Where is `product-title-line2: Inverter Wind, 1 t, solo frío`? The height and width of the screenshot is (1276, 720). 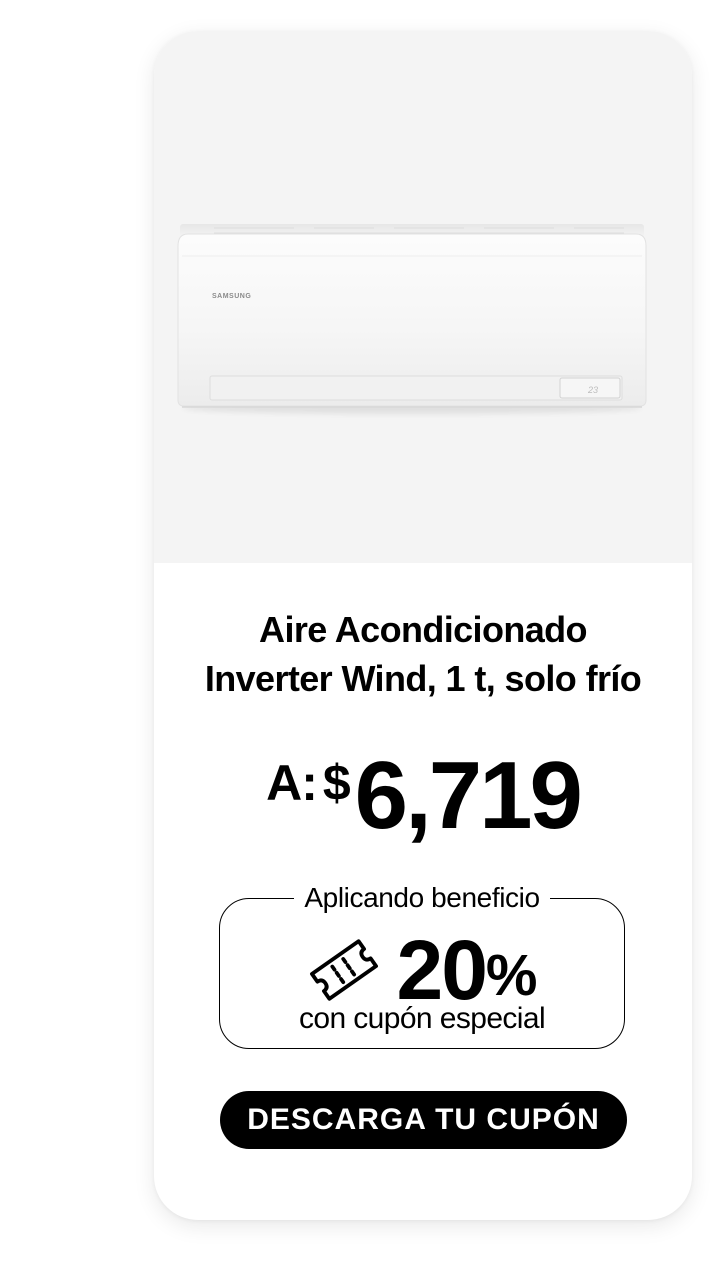 product-title-line2: Inverter Wind, 1 t, solo frío is located at coordinates (423, 678).